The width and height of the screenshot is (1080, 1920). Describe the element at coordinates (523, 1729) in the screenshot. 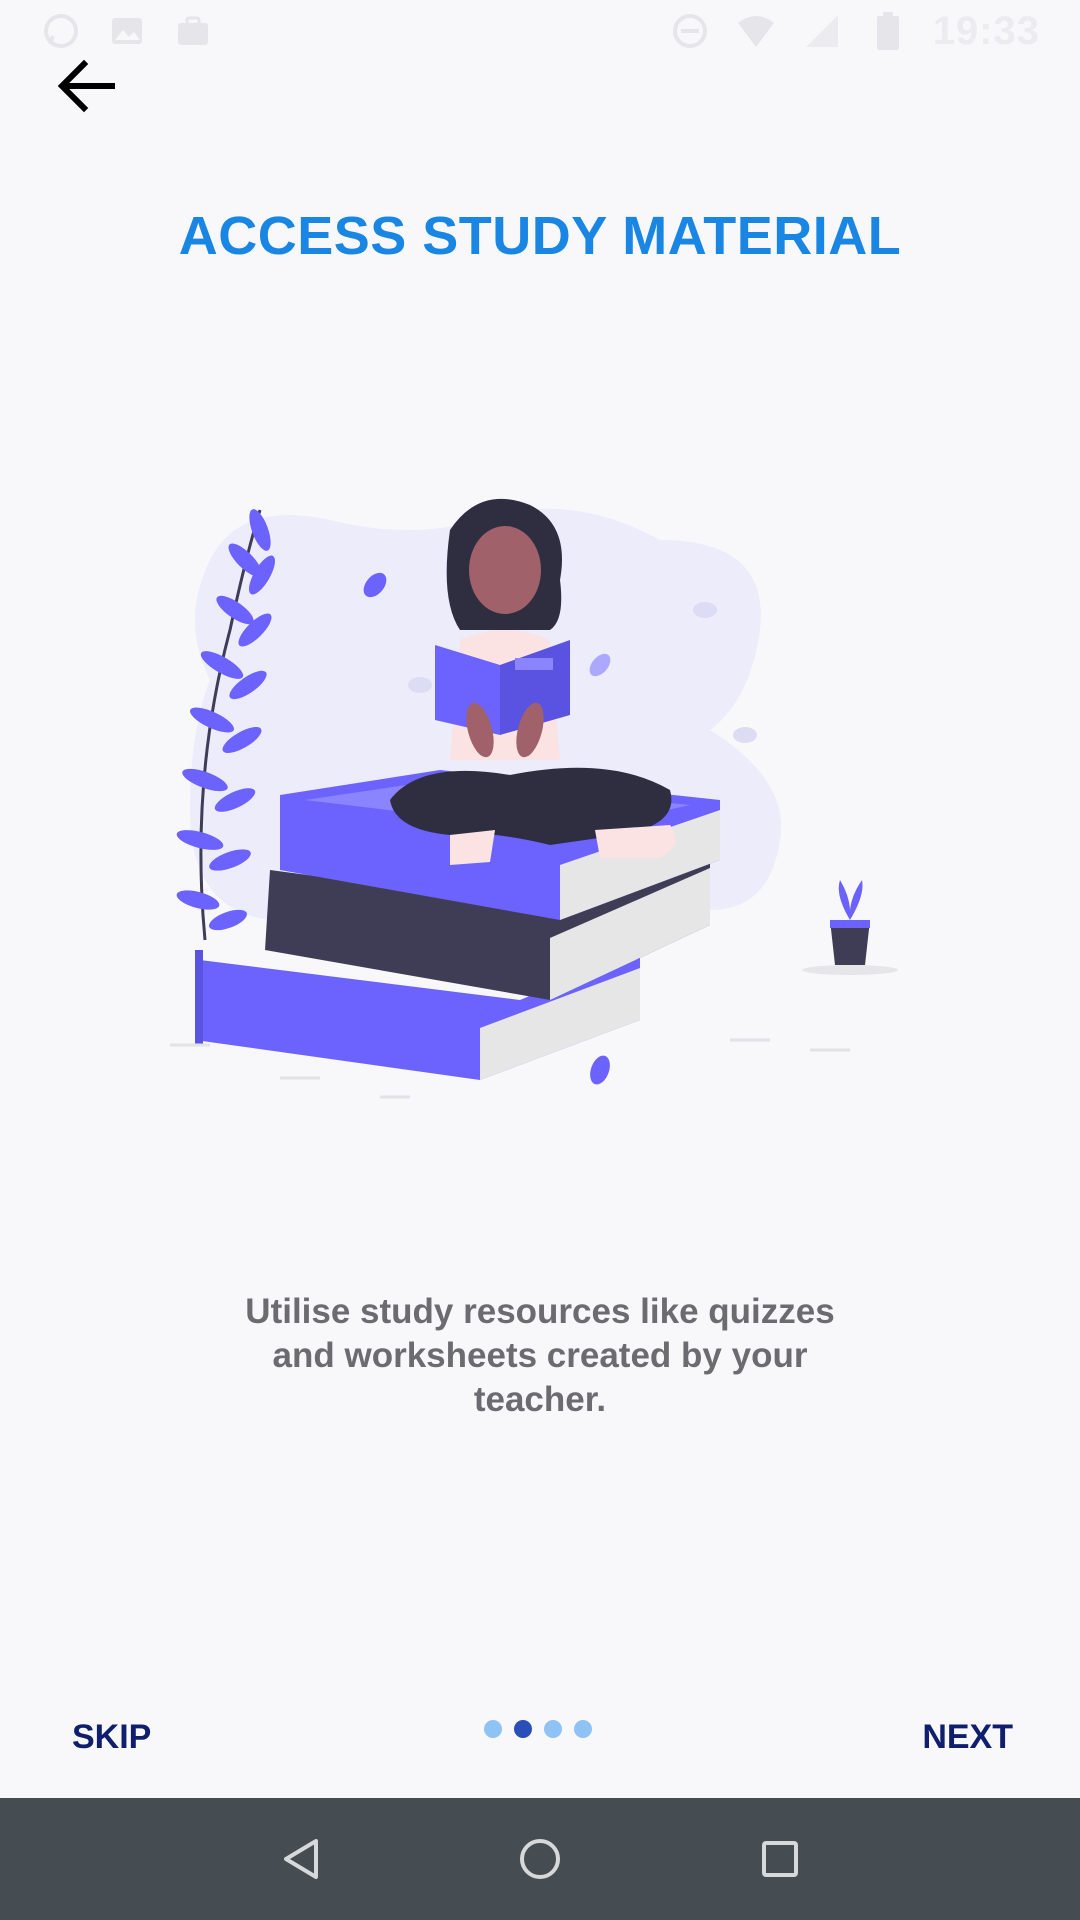

I see `page-dot-2-active` at that location.